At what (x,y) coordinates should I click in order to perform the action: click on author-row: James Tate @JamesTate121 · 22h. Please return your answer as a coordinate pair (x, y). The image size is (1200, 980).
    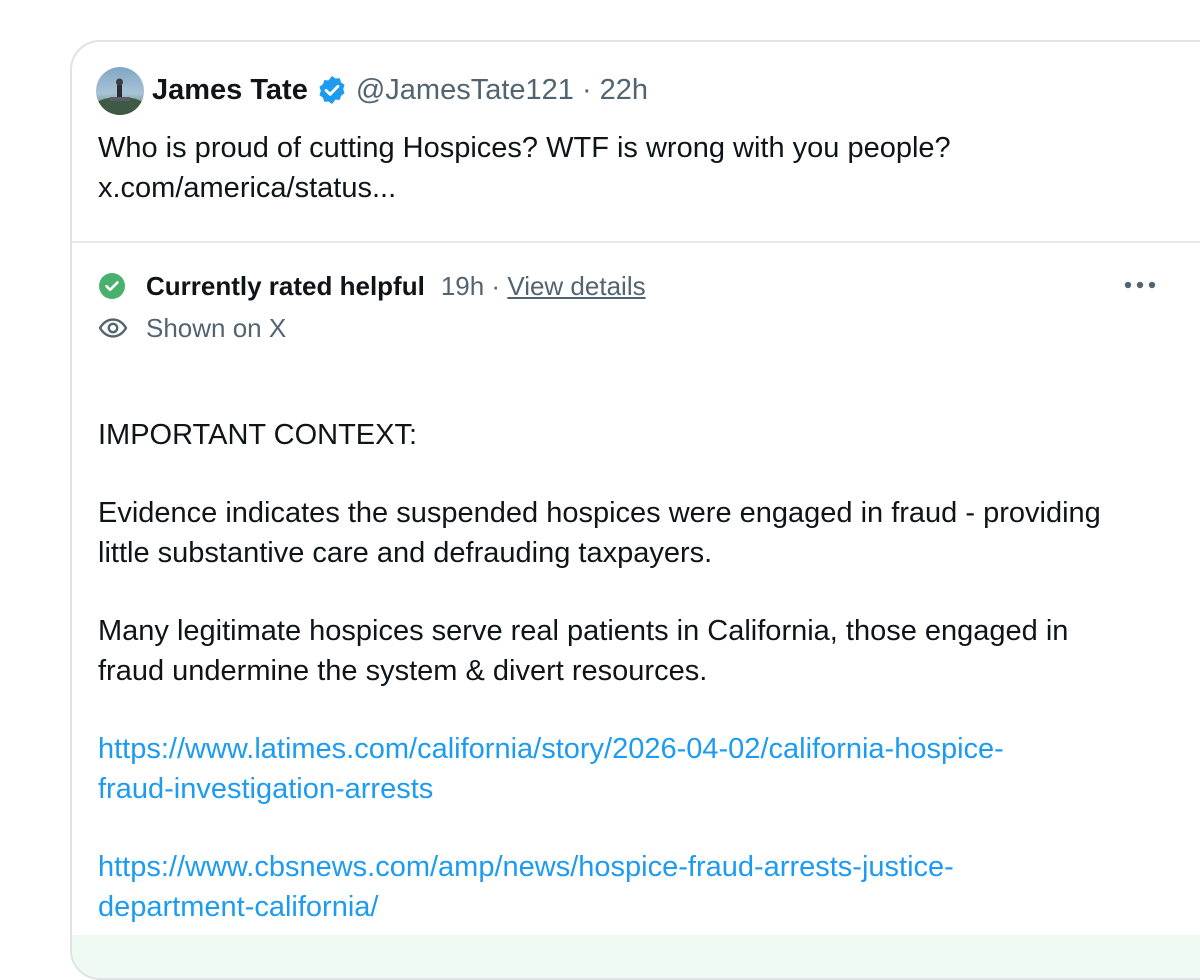
    Looking at the image, I should click on (400, 90).